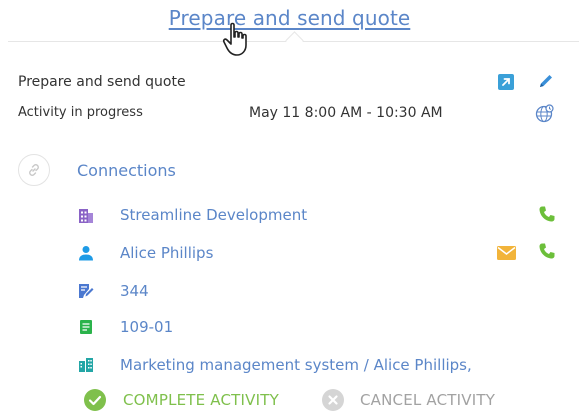 The width and height of the screenshot is (579, 411). Describe the element at coordinates (544, 113) in the screenshot. I see `timezone-globe-icon` at that location.